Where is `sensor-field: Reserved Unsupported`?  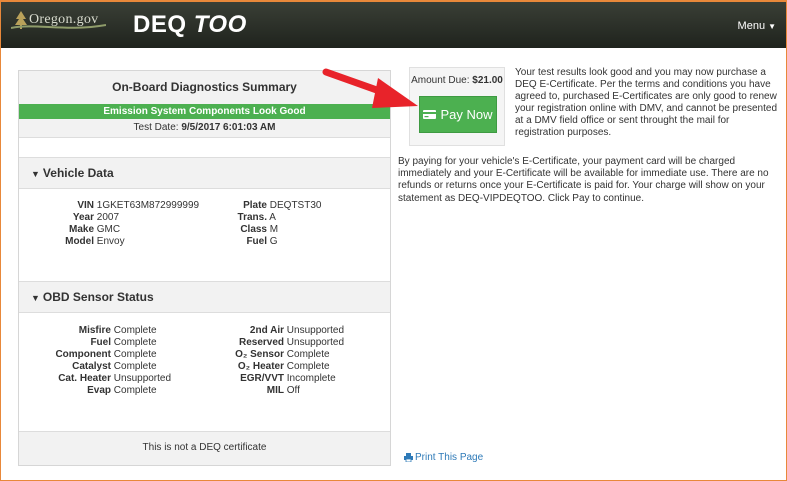
sensor-field: Reserved Unsupported is located at coordinates (271, 343).